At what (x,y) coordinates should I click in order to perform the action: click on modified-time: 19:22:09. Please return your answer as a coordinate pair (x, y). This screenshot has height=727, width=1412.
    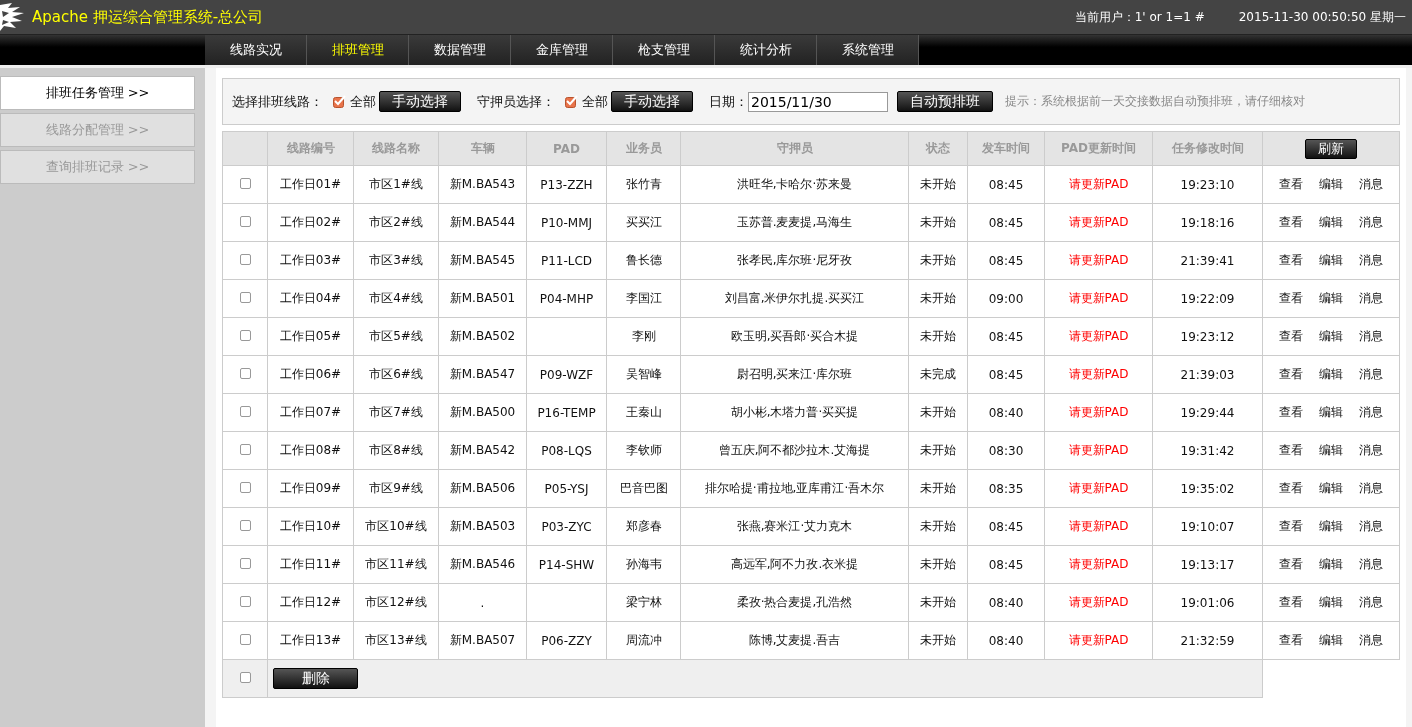
    Looking at the image, I should click on (1207, 298).